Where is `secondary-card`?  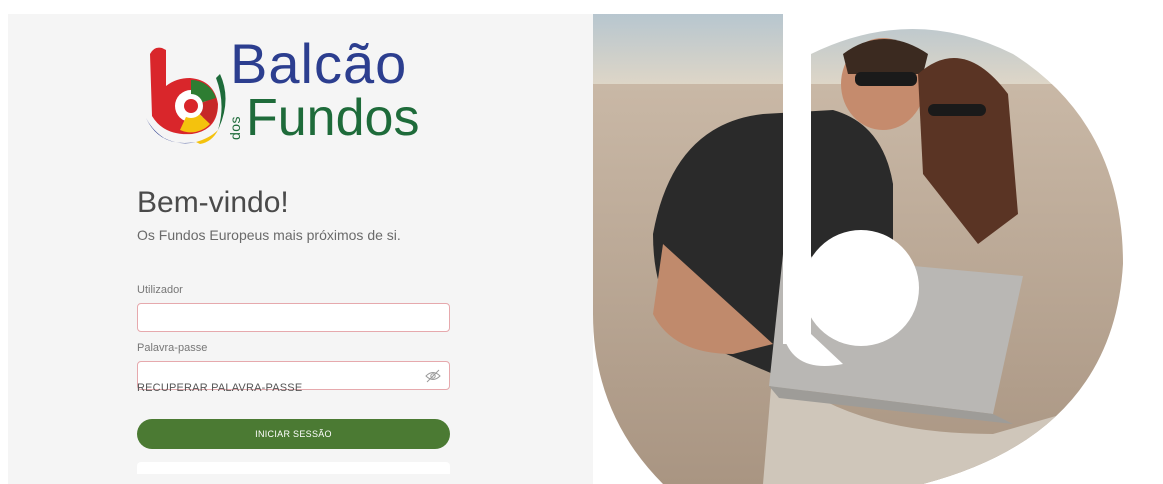
secondary-card is located at coordinates (293, 468).